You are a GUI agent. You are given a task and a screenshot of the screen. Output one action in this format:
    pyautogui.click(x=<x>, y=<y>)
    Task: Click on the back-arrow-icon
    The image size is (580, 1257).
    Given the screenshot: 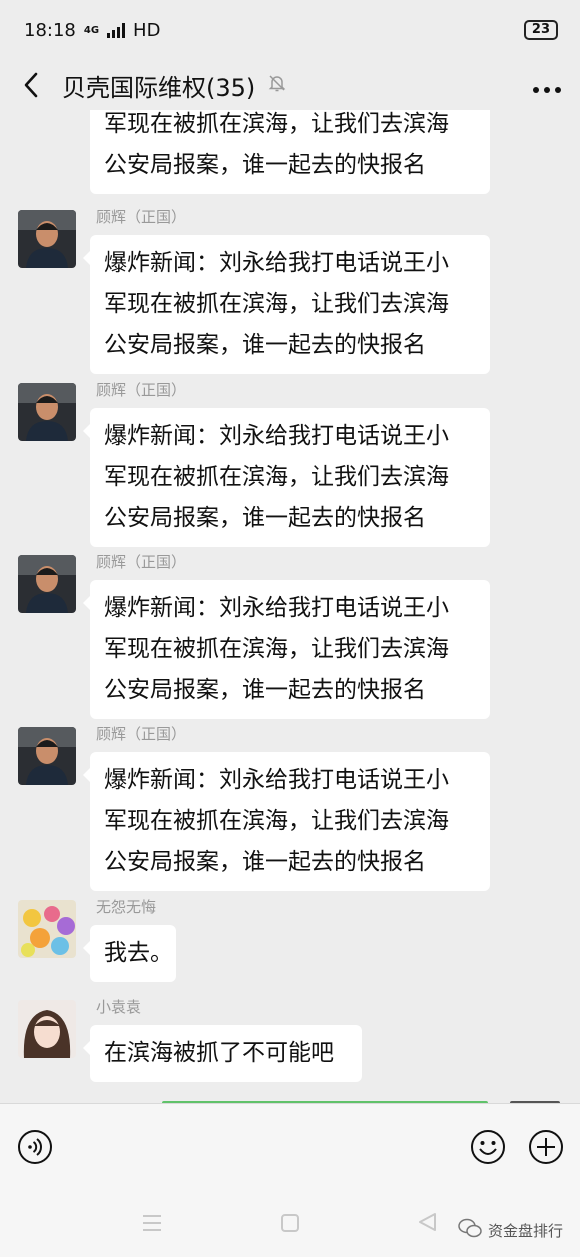 What is the action you would take?
    pyautogui.click(x=31, y=85)
    